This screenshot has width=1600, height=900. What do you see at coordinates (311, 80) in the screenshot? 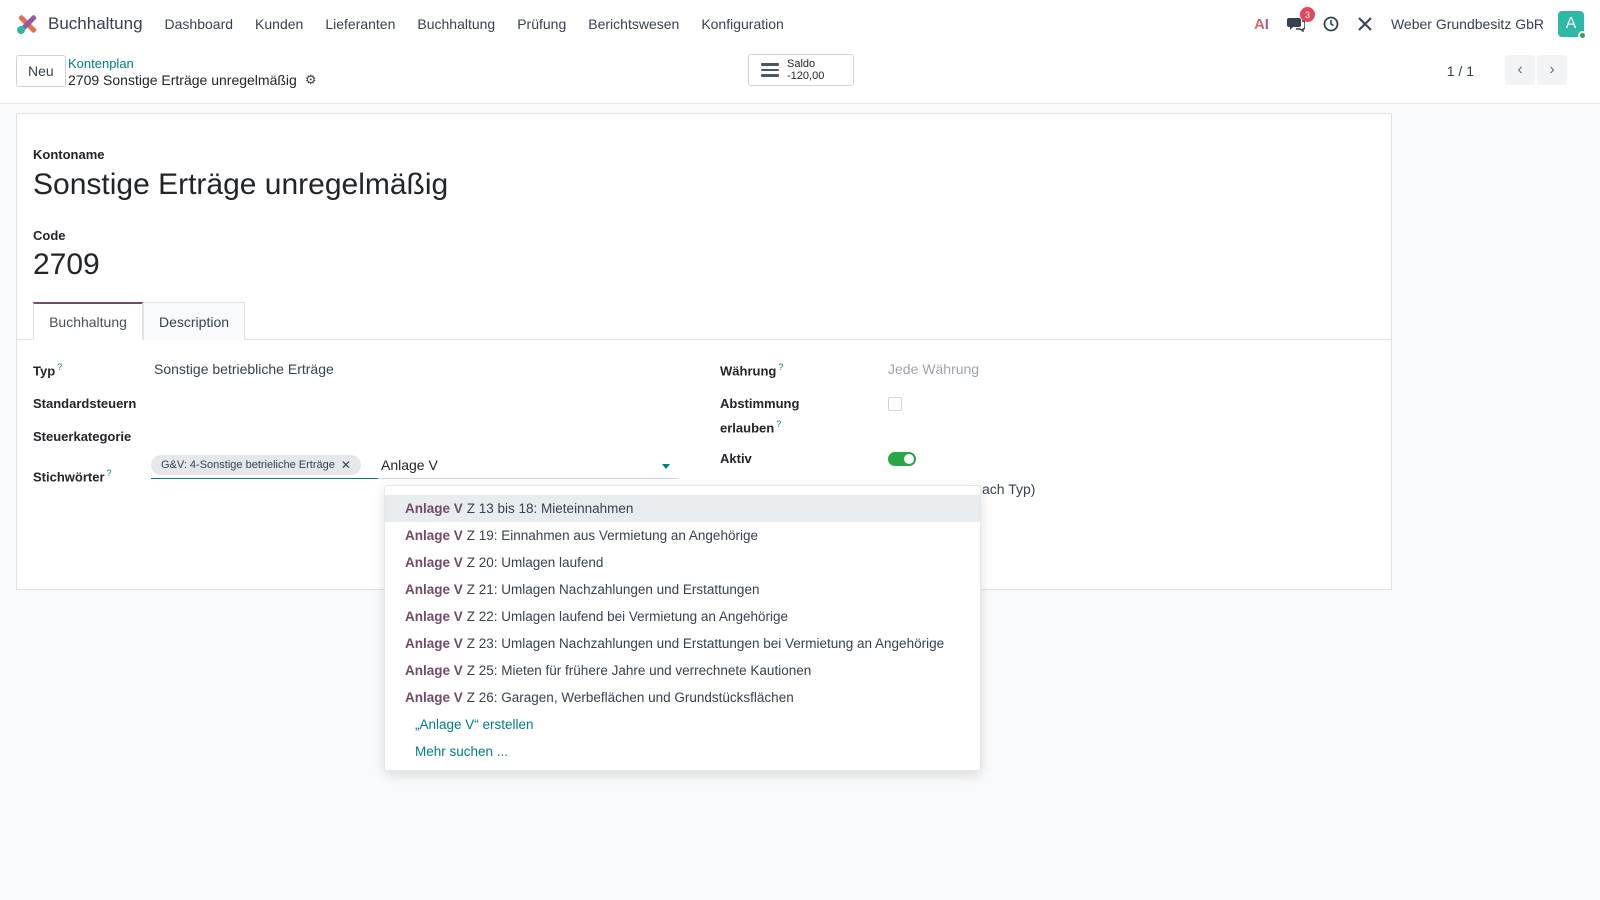
I see `gear-icon: ⚙` at bounding box center [311, 80].